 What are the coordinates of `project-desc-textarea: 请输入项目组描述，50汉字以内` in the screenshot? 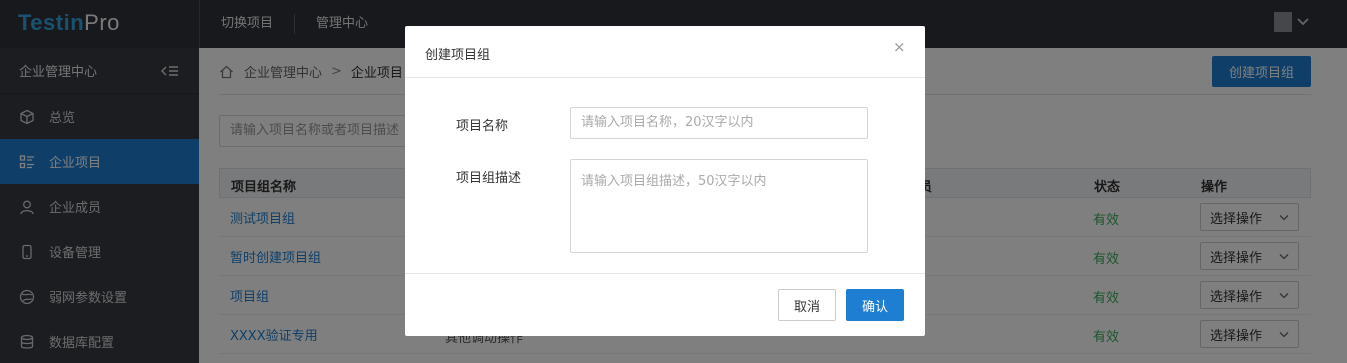 It's located at (719, 206).